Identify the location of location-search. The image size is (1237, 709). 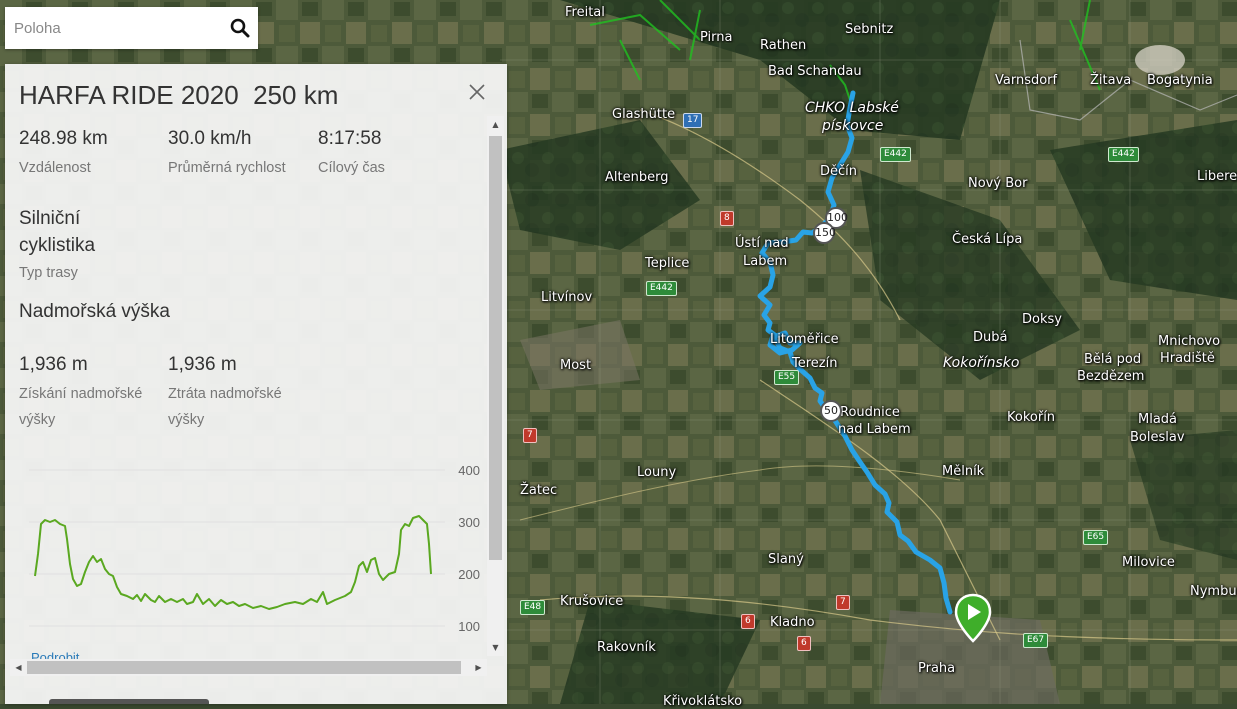
(131, 28).